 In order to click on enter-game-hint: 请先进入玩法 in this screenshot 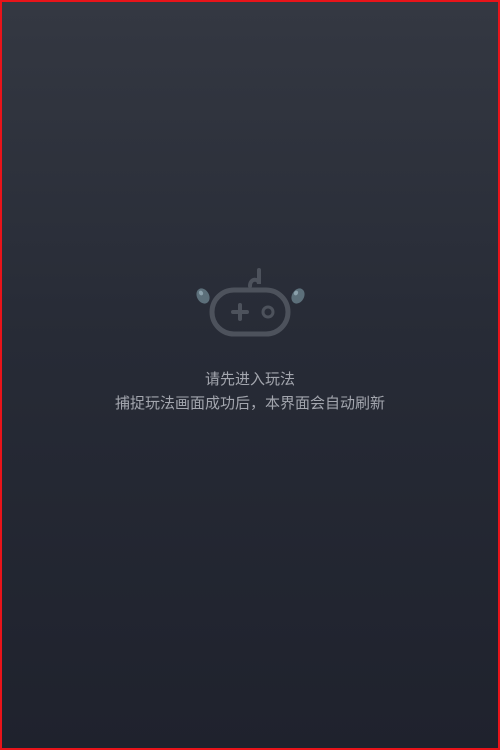, I will do `click(249, 379)`.